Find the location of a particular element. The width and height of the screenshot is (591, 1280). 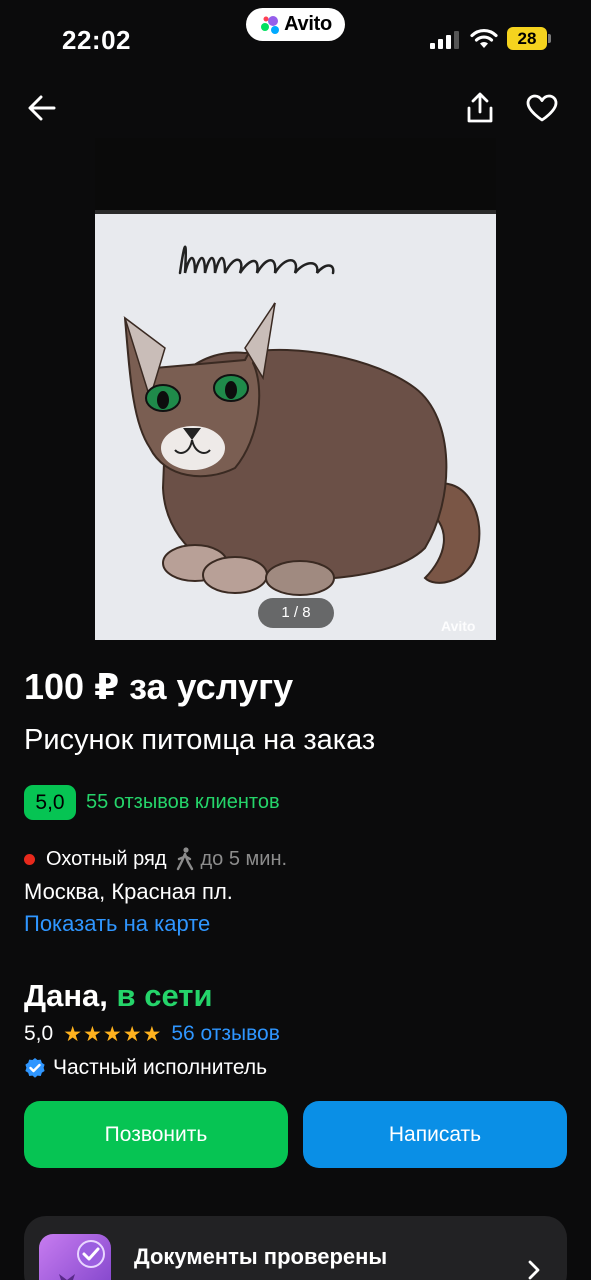

seller-type-row: Частный исполнитель is located at coordinates (145, 1067).